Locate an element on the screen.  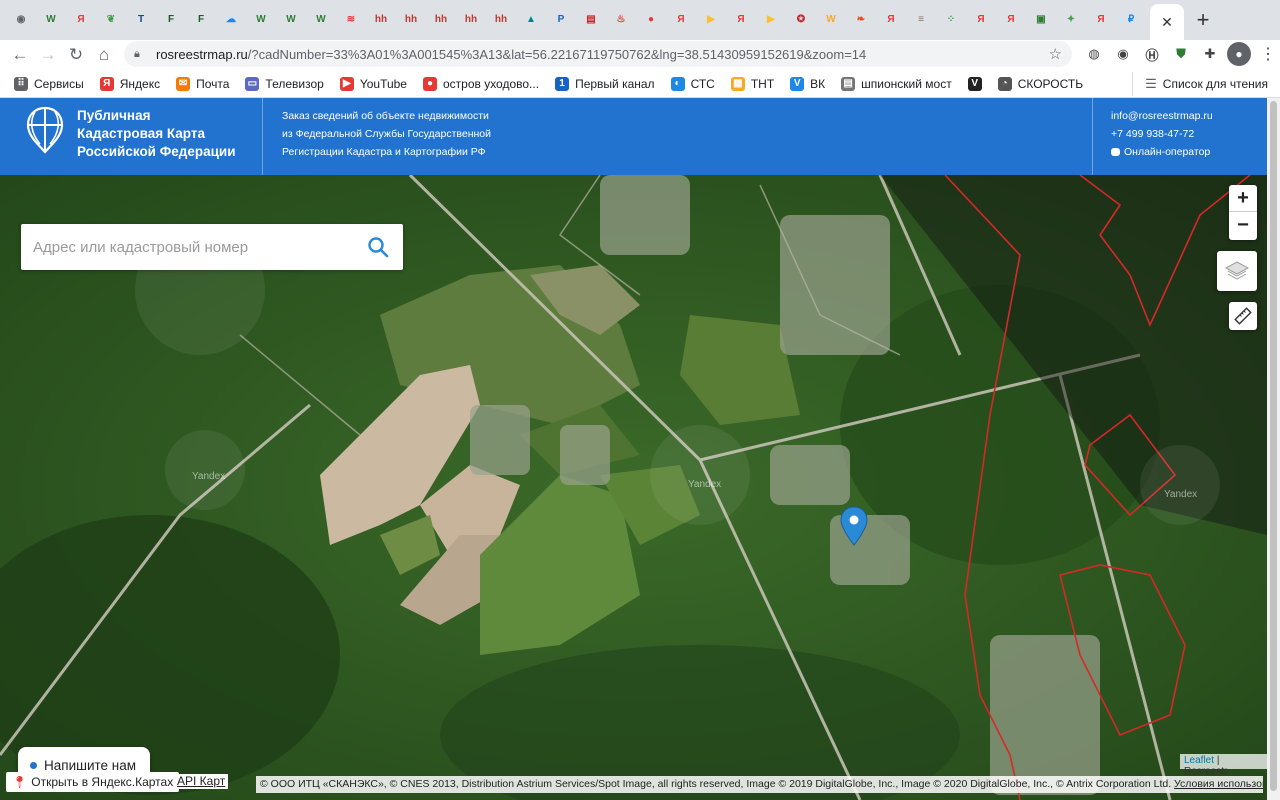
lock-icon: 🔒︎ is located at coordinates (141, 54).